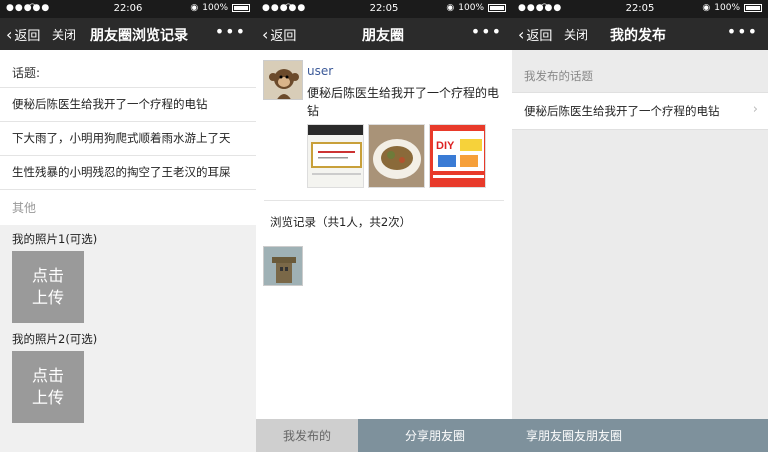 The width and height of the screenshot is (768, 452). I want to click on post-image-food, so click(396, 156).